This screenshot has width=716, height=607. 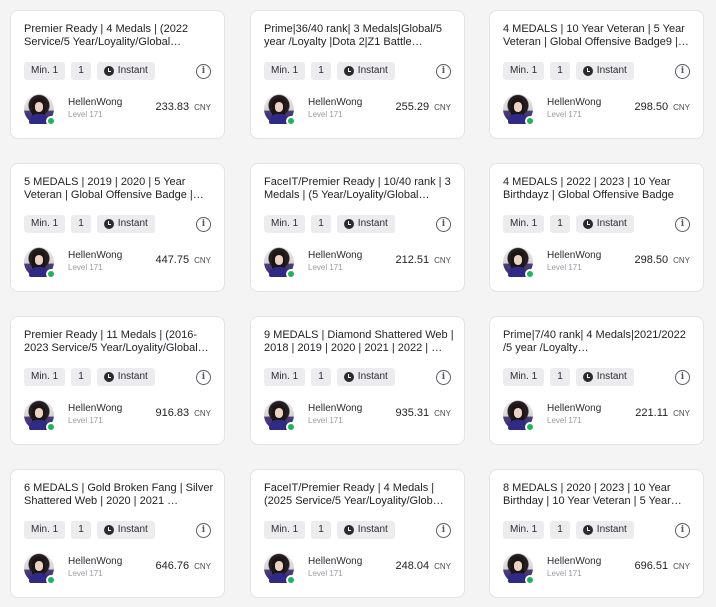 I want to click on price-value: 696.51, so click(x=651, y=566).